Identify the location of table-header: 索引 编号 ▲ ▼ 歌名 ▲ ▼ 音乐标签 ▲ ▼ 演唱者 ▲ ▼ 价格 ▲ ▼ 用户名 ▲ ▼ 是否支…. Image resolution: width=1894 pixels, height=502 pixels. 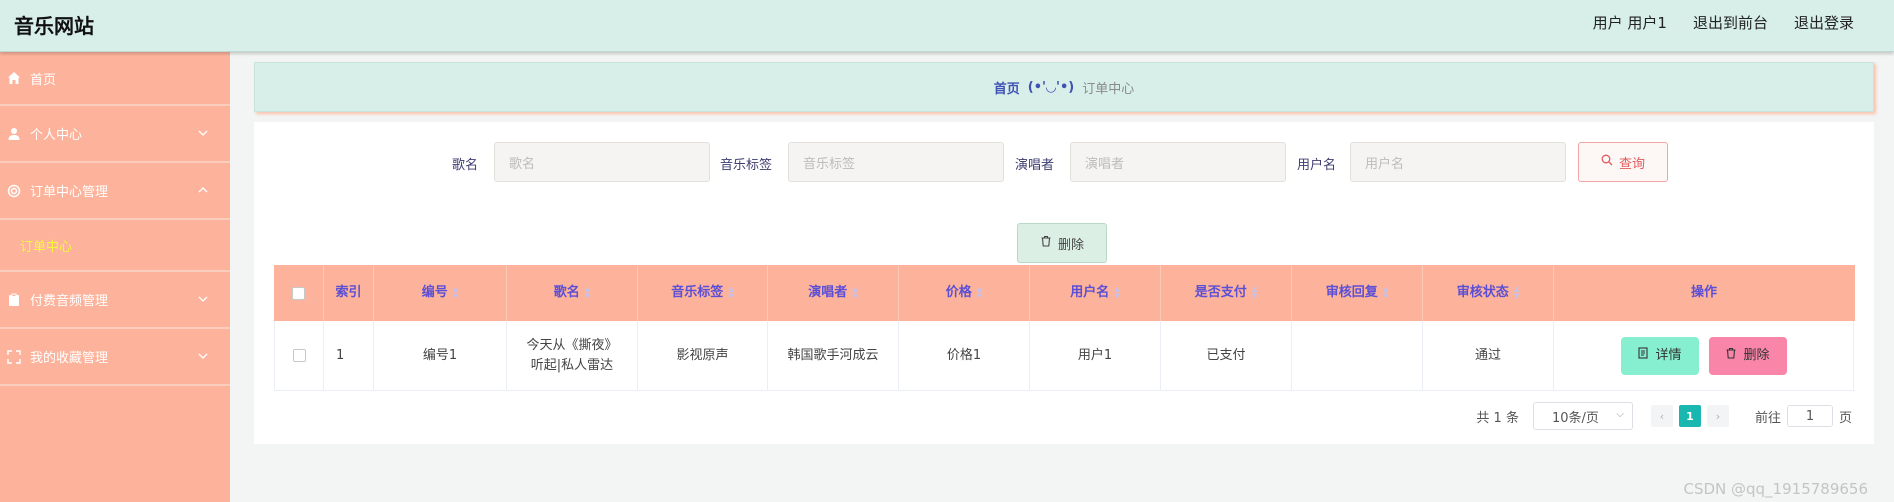
(1064, 293).